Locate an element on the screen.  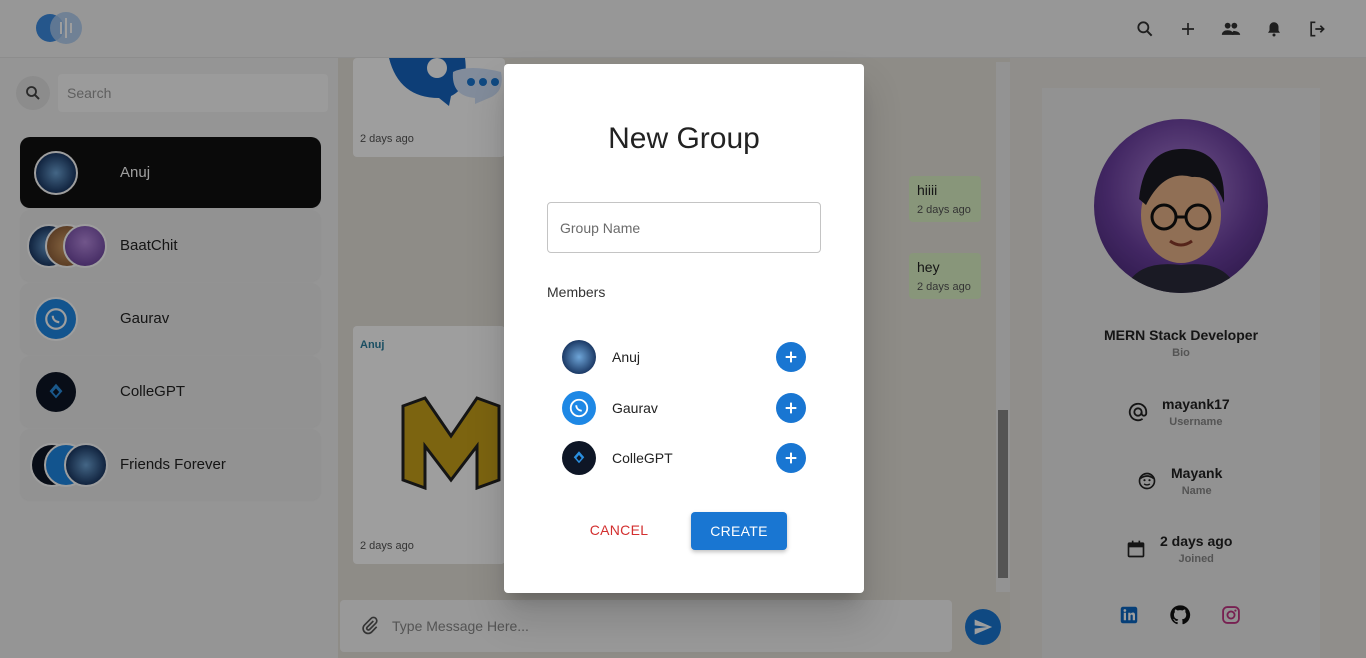
create-button: CREATE is located at coordinates (739, 531).